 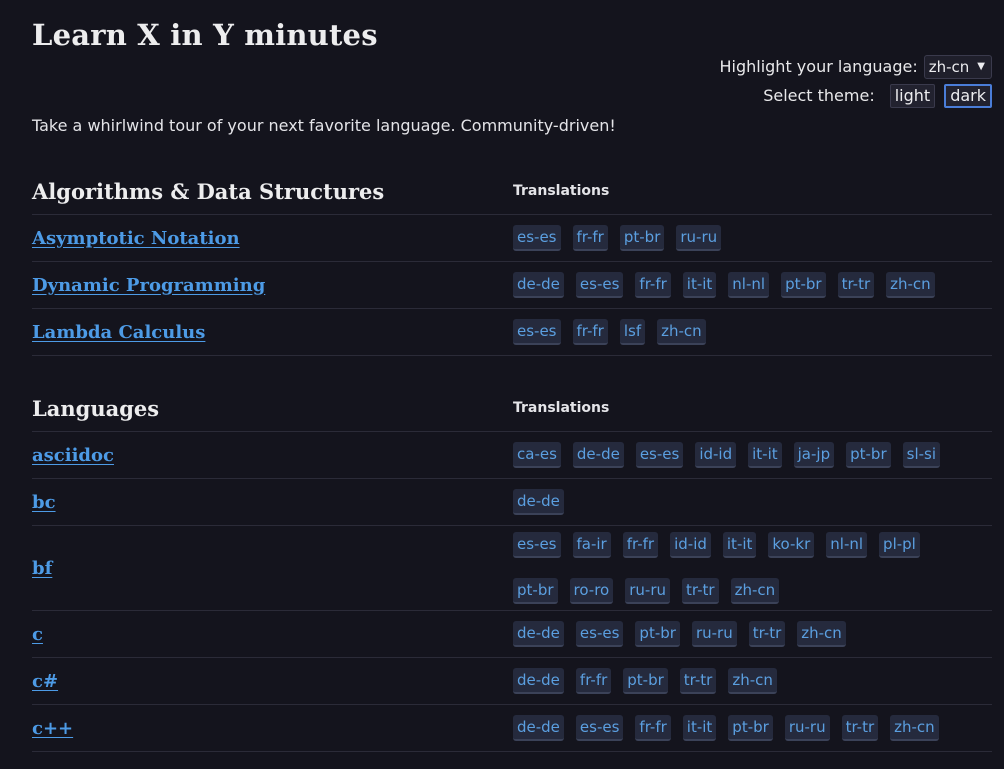 I want to click on section-header: Languages Translations, so click(x=512, y=408).